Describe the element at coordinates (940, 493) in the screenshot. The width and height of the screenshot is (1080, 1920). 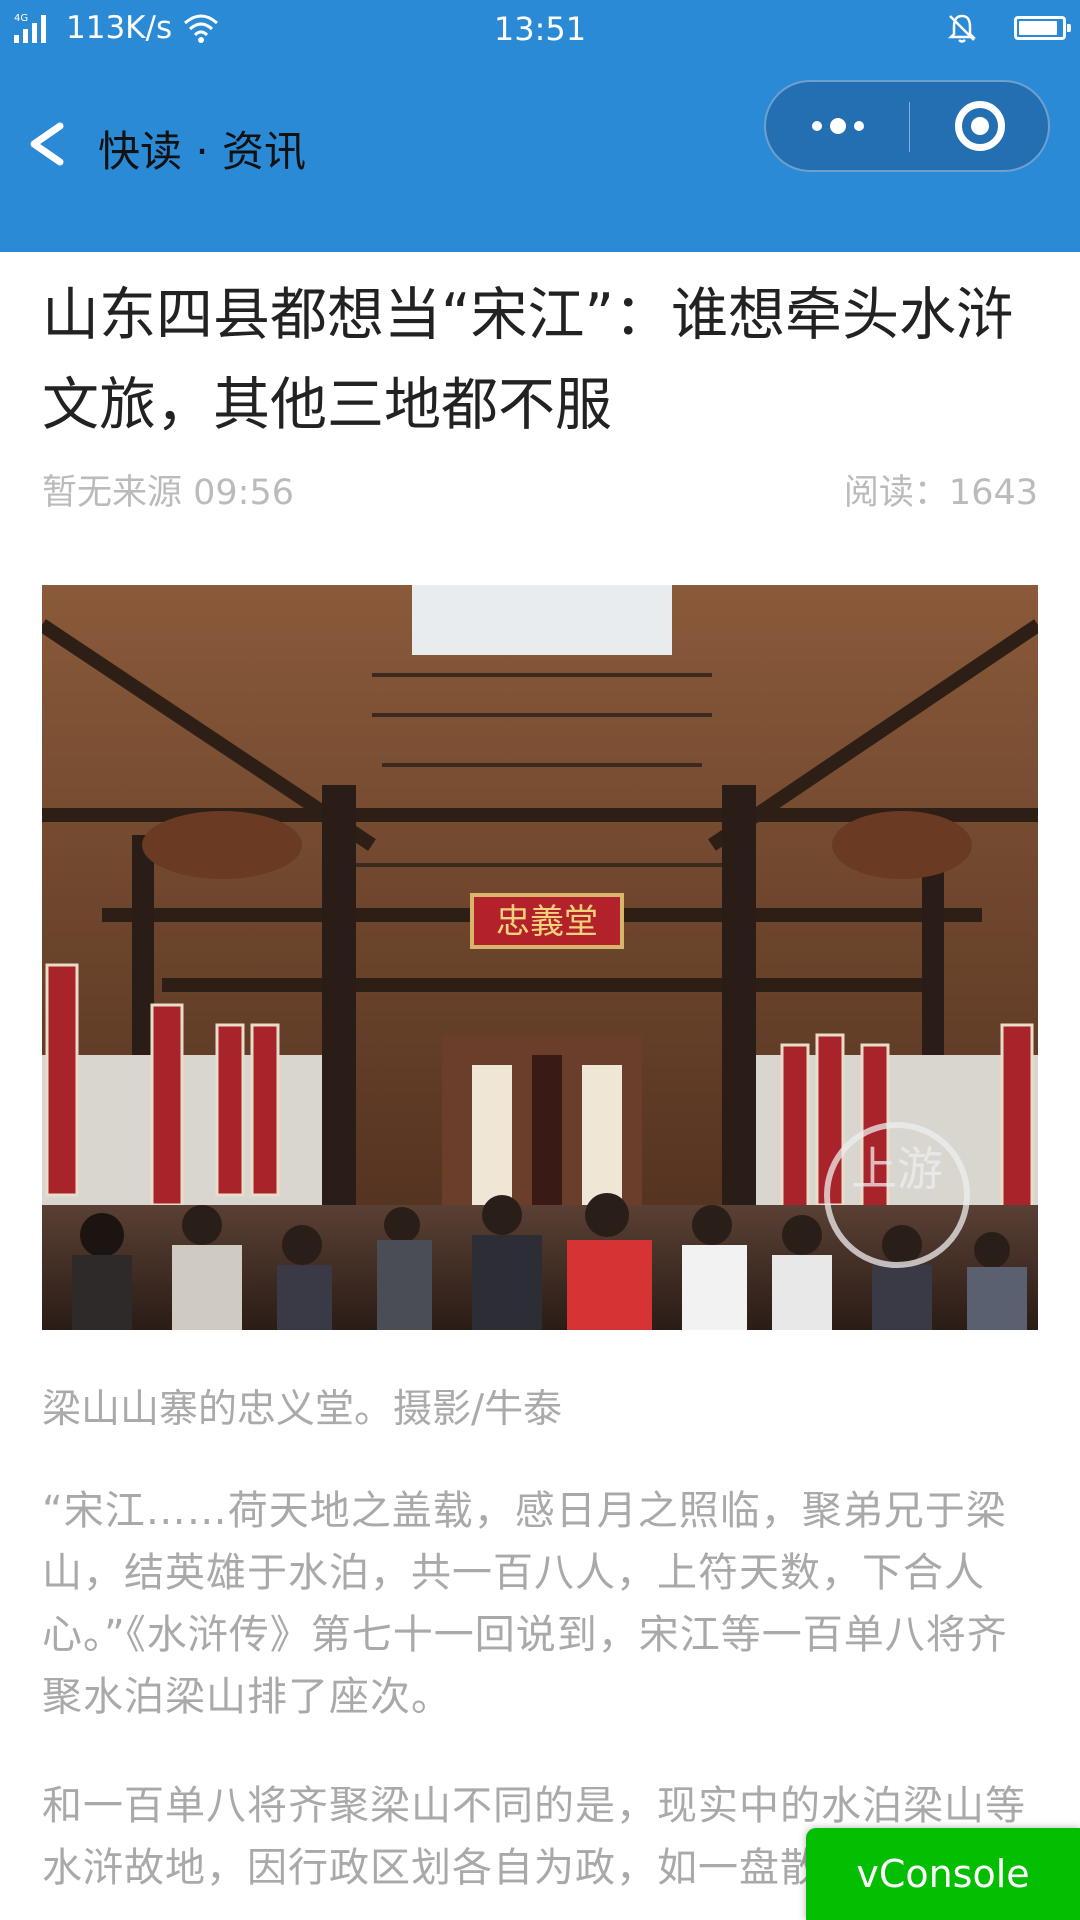
I see `read-count: 阅读：1643` at that location.